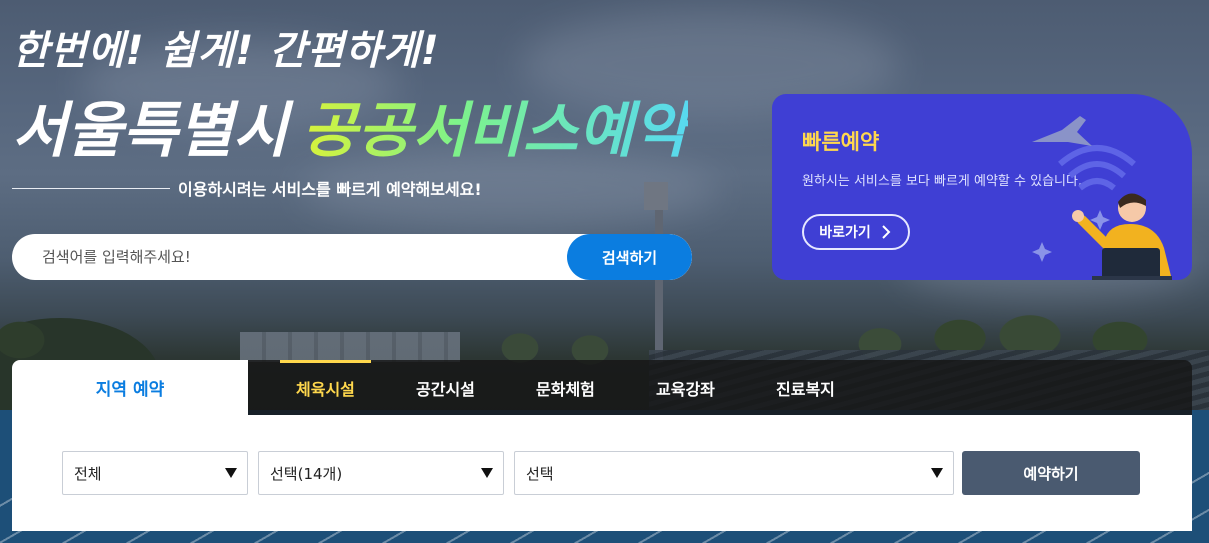  Describe the element at coordinates (290, 257) in the screenshot. I see `search-input` at that location.